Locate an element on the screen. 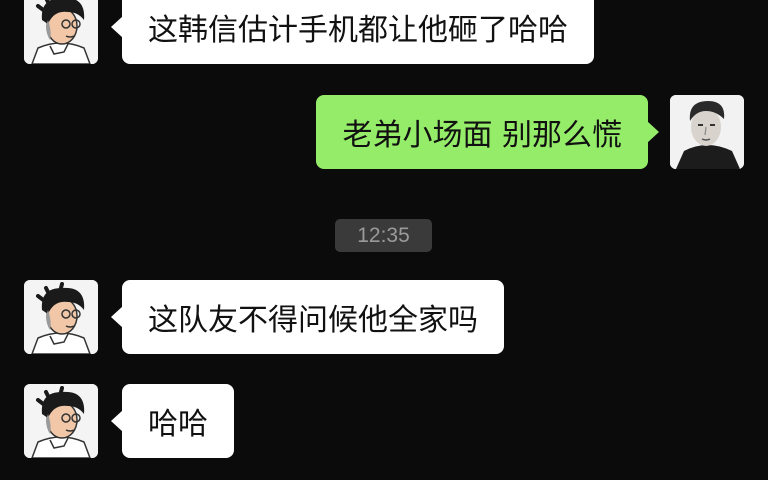  message-bubble: 这韩信估计手机都让他砸了哈哈 is located at coordinates (352, 32).